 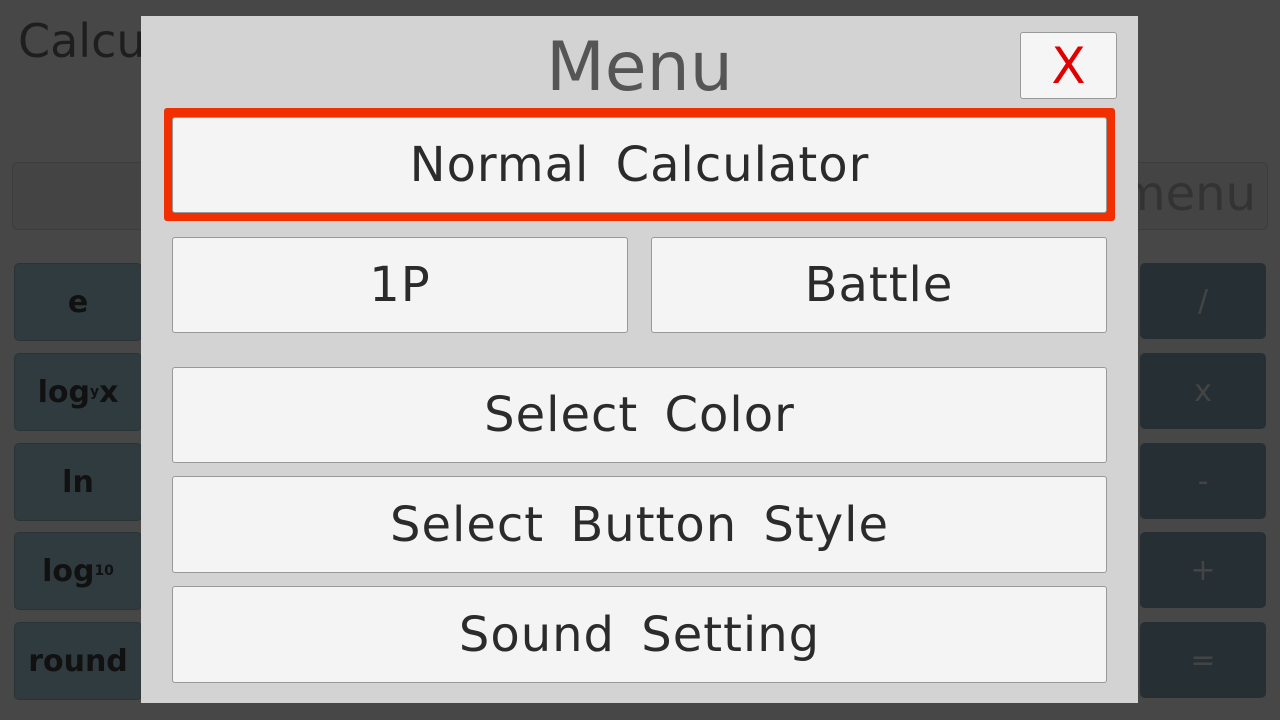 I want to click on key-label: +, so click(x=1203, y=570).